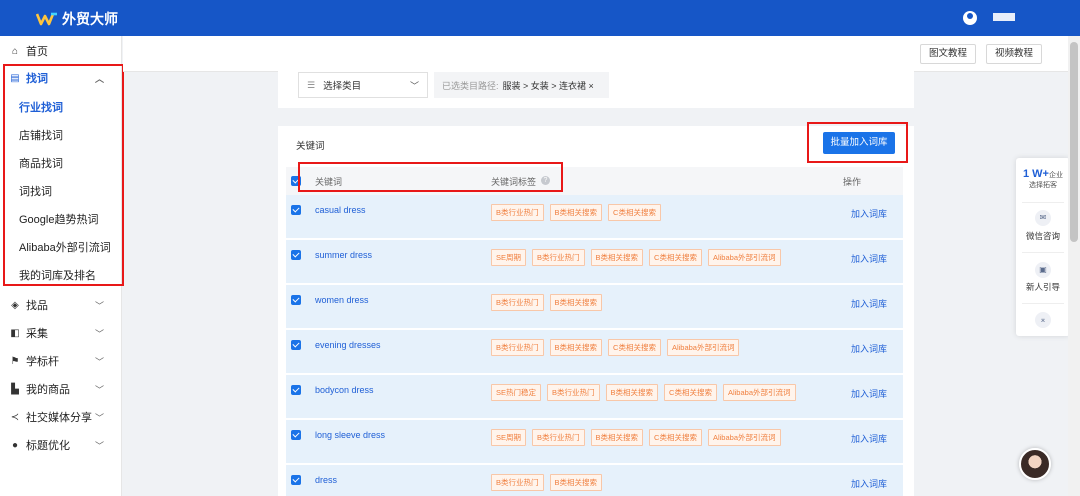  Describe the element at coordinates (90, 19) in the screenshot. I see `app-title: 外贸大师` at that location.